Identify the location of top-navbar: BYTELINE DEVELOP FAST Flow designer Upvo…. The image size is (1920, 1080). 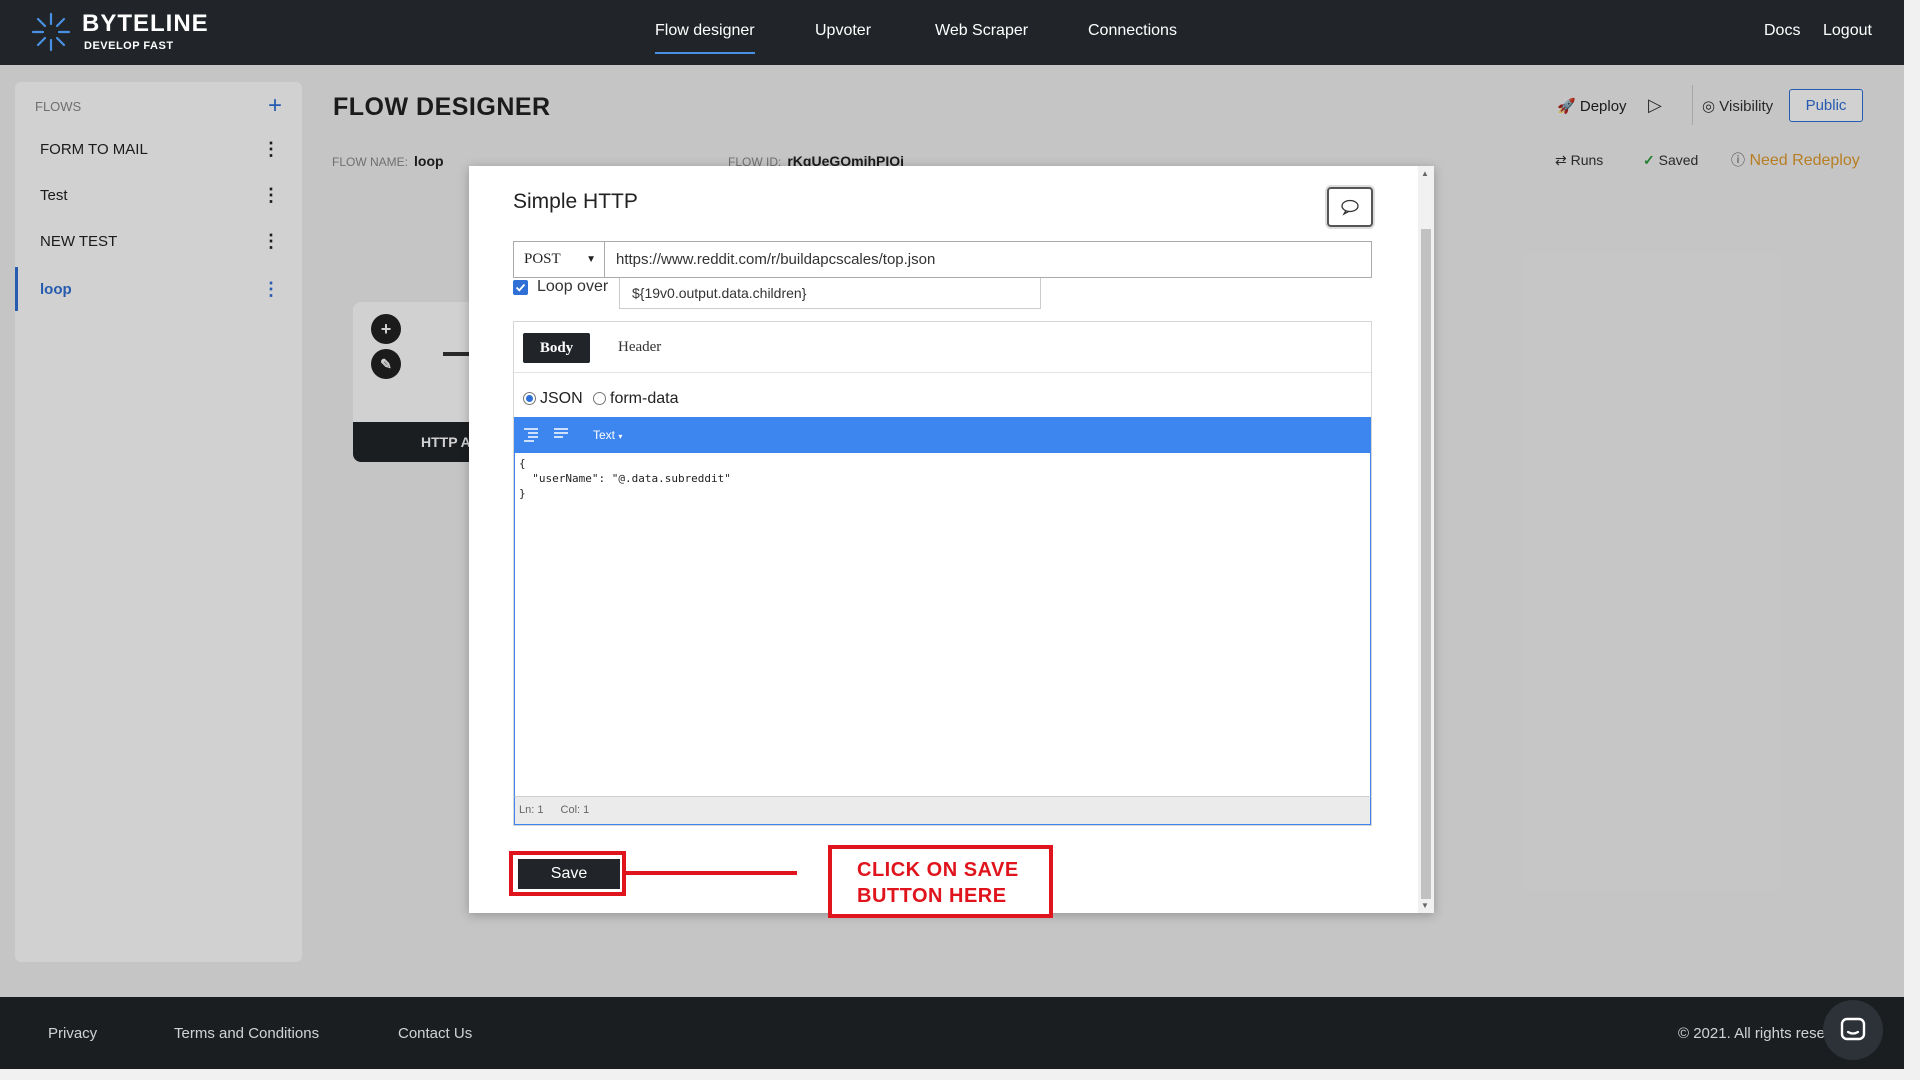
(960, 32).